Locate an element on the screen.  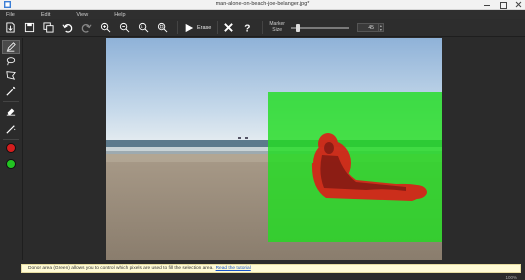
close-icon is located at coordinates (229, 27).